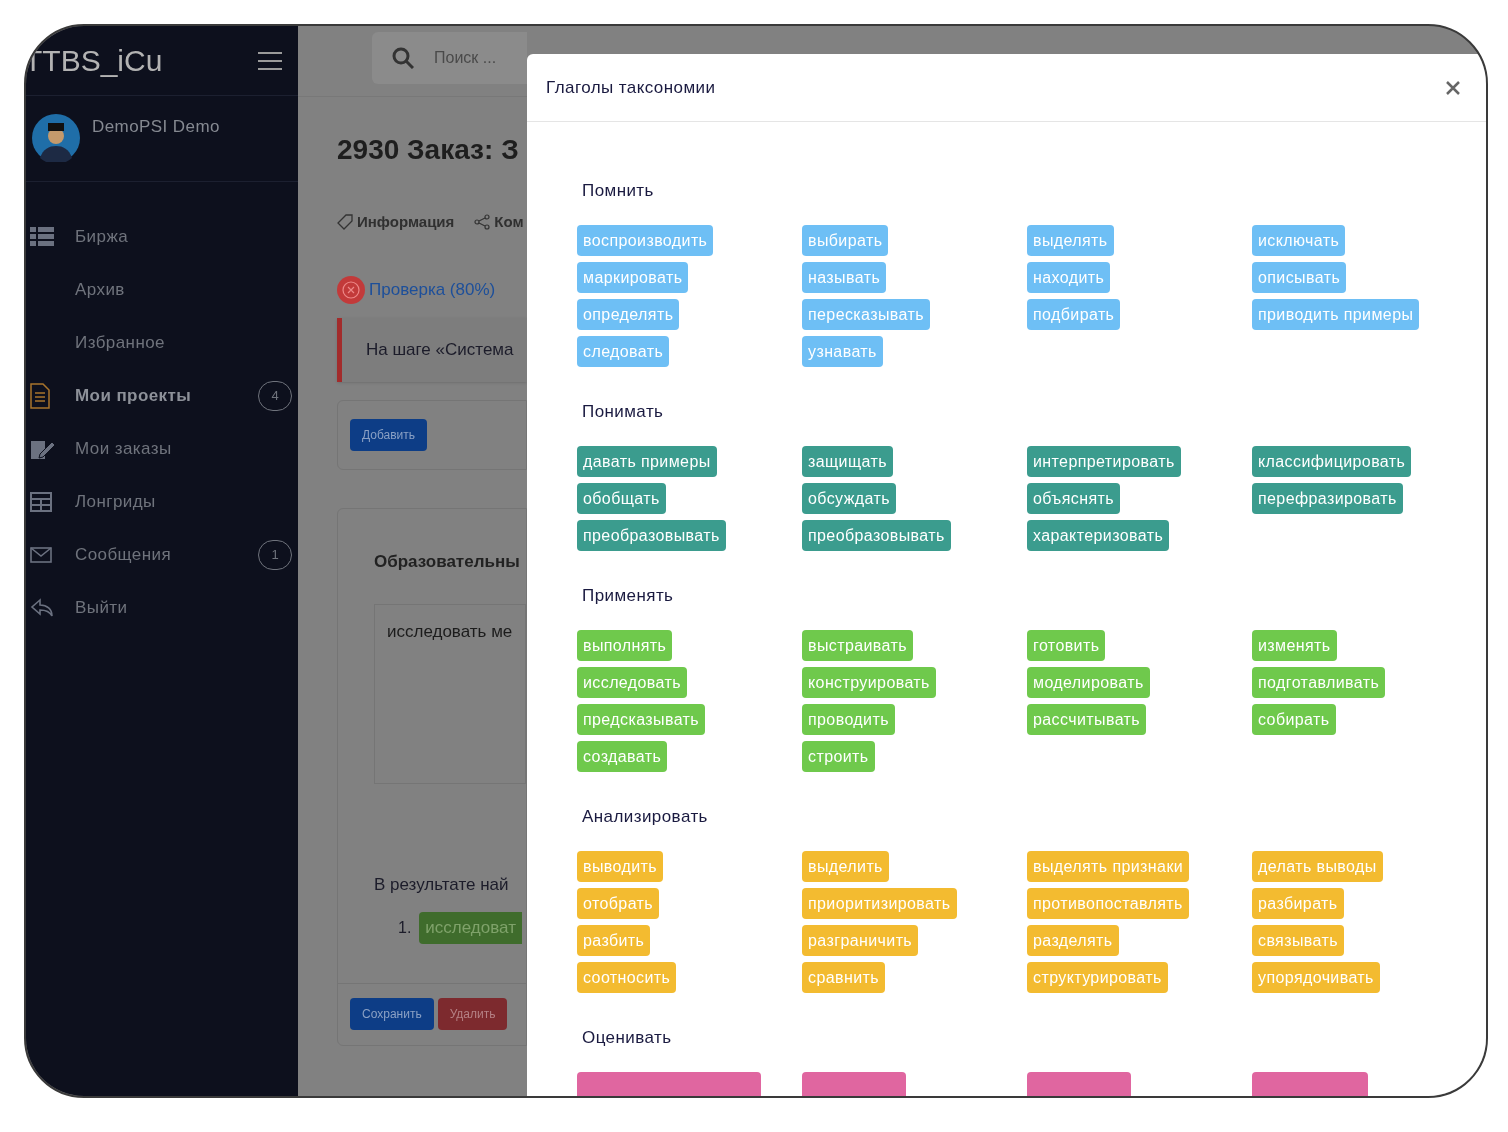  What do you see at coordinates (848, 719) in the screenshot?
I see `verb-chip: проводить` at bounding box center [848, 719].